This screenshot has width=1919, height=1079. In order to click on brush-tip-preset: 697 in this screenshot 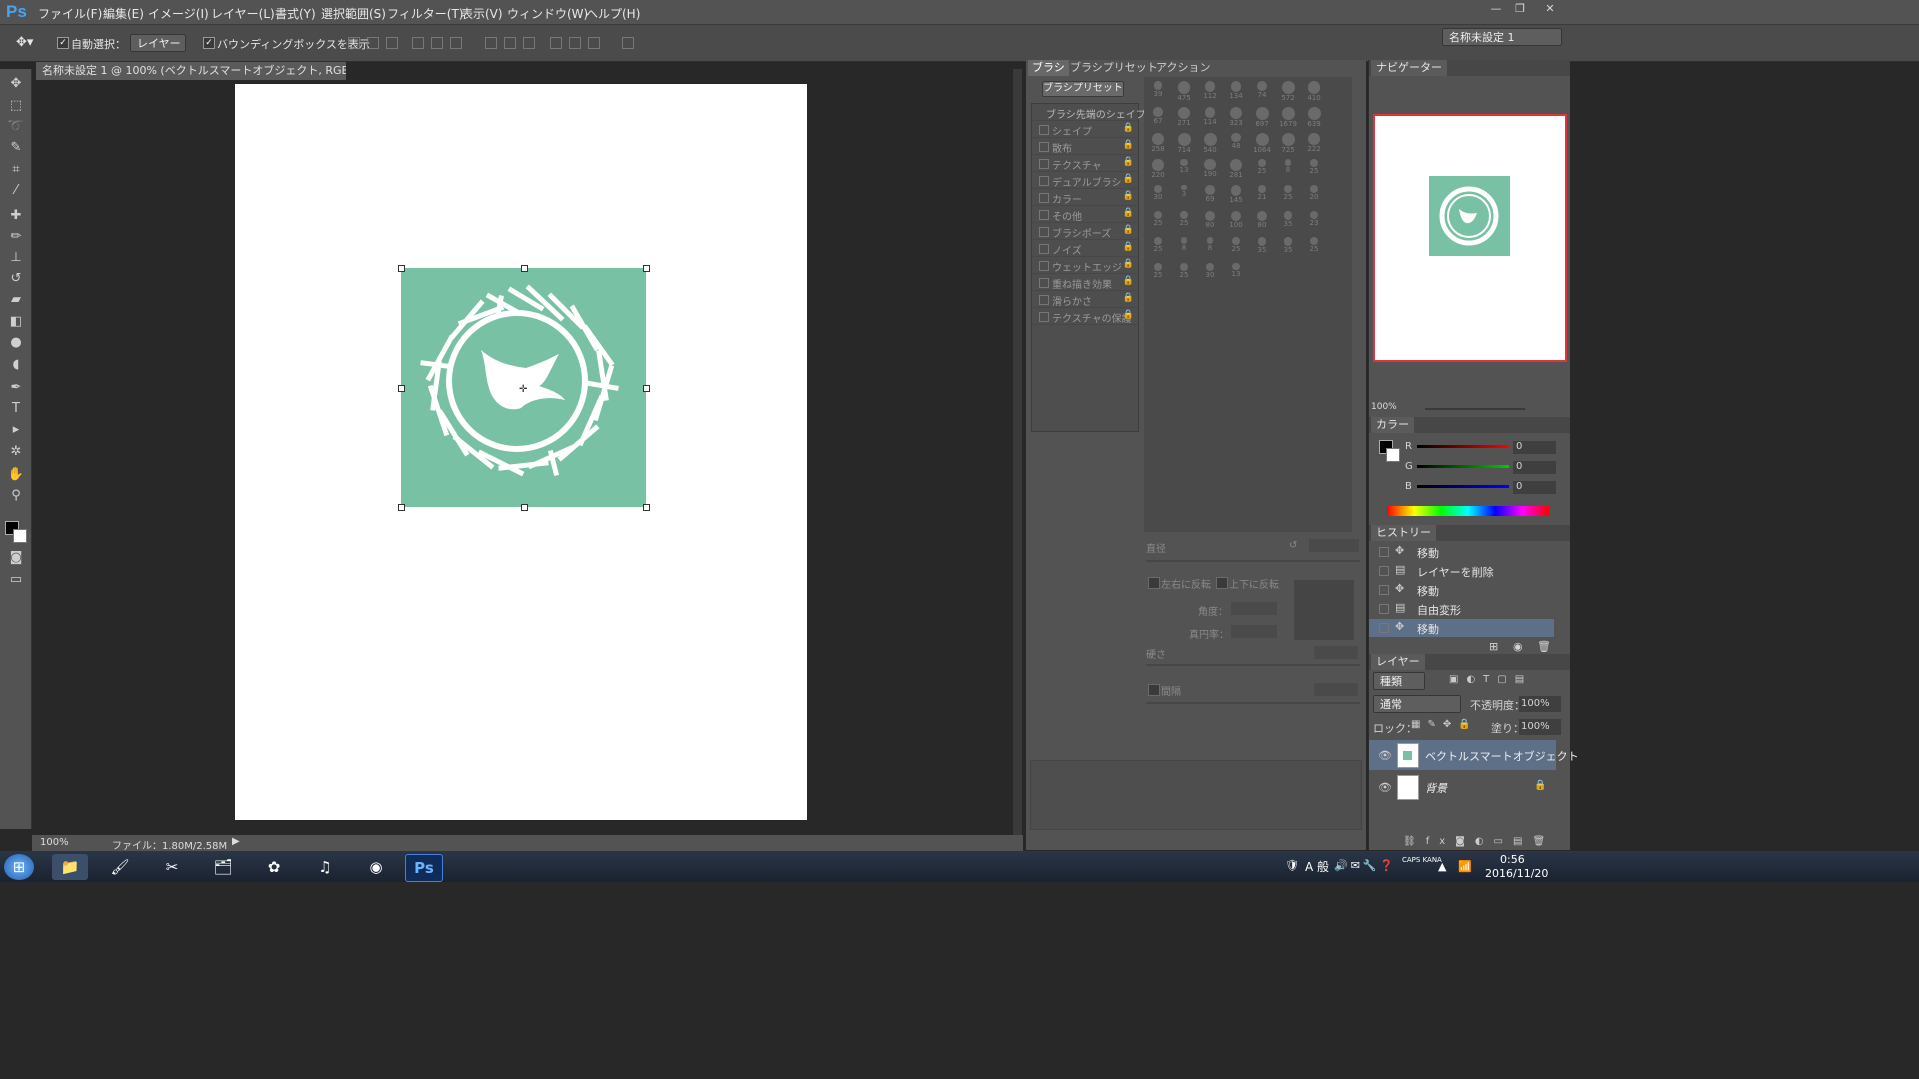, I will do `click(1262, 117)`.